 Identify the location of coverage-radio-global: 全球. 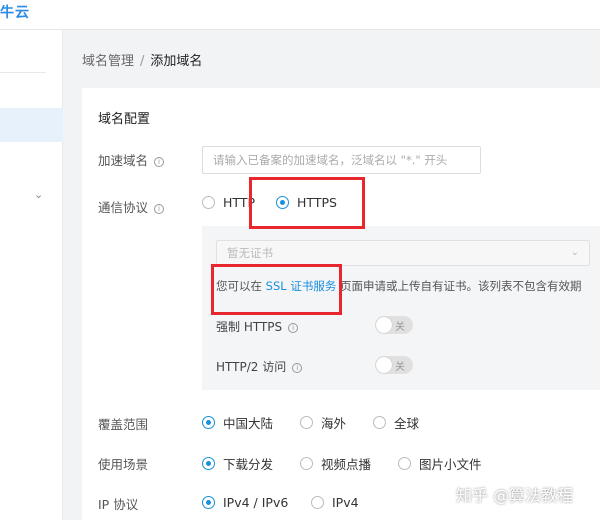
(396, 422).